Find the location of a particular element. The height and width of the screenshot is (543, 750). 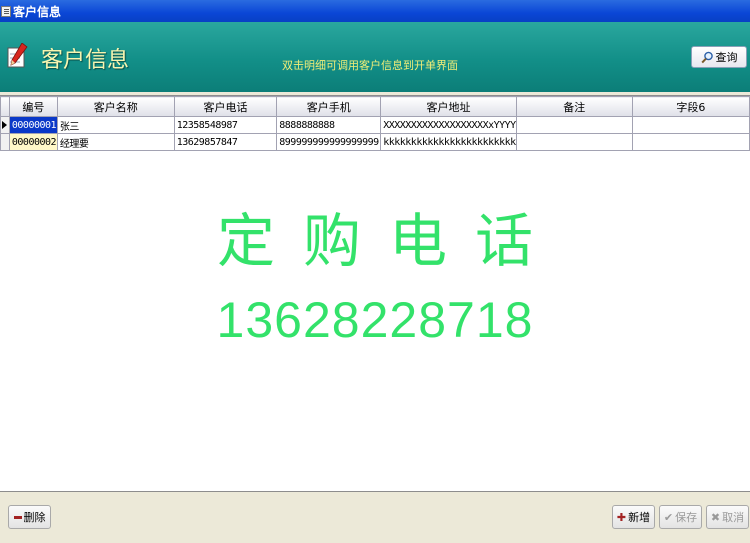

header-banner: 客户信息 双击明细可调用客户信息到开单界面 查询 is located at coordinates (375, 57).